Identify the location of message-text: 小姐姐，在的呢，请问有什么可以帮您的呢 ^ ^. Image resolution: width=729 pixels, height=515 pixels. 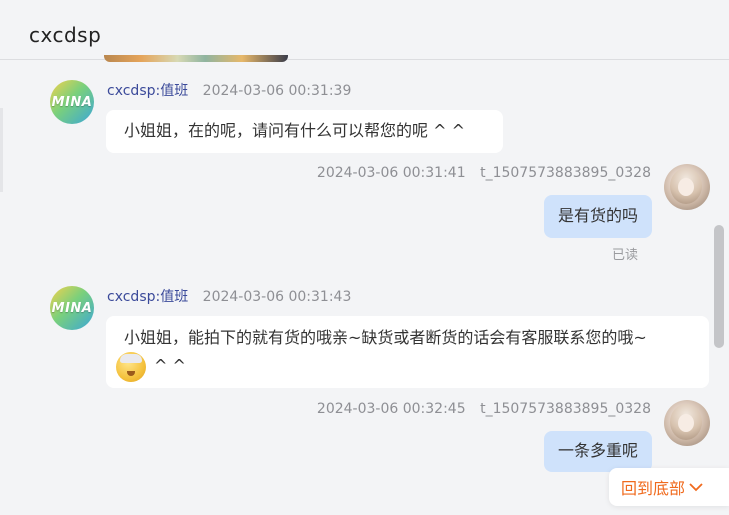
(294, 130).